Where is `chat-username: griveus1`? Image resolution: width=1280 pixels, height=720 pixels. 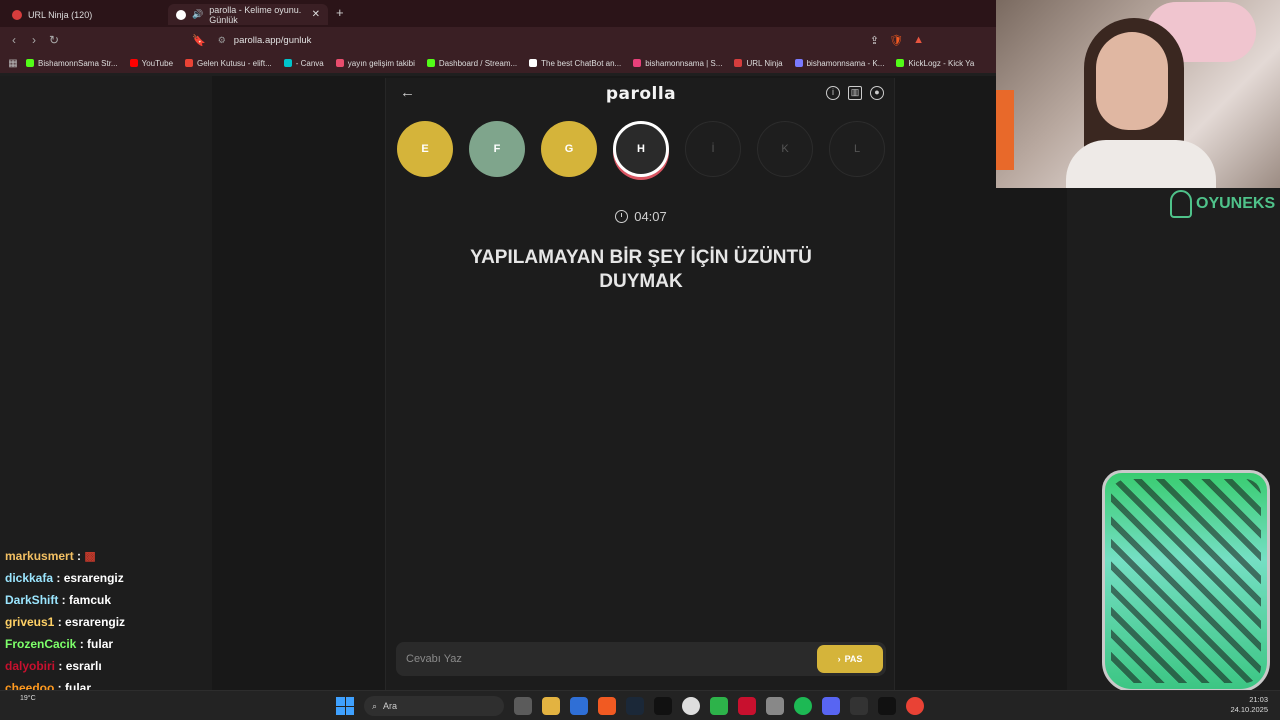
chat-username: griveus1 is located at coordinates (29, 622).